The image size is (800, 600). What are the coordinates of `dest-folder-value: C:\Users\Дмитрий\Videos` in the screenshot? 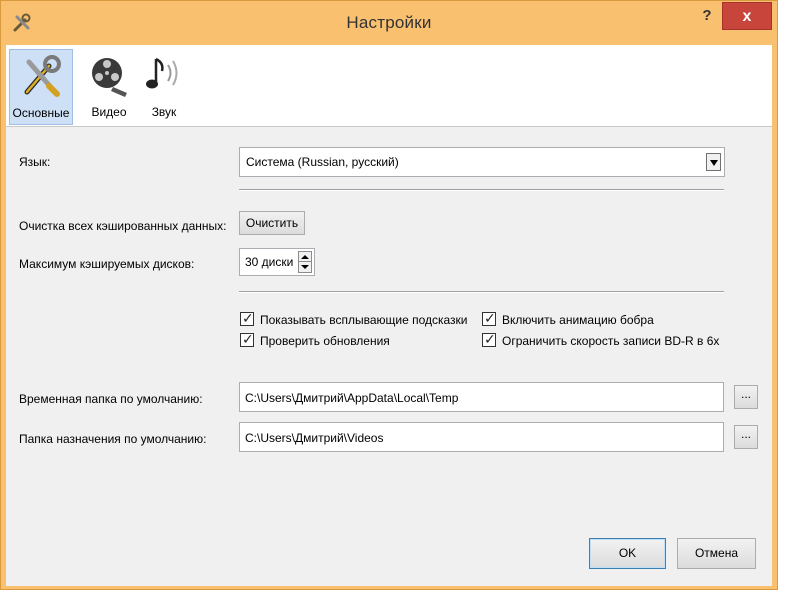 It's located at (314, 438).